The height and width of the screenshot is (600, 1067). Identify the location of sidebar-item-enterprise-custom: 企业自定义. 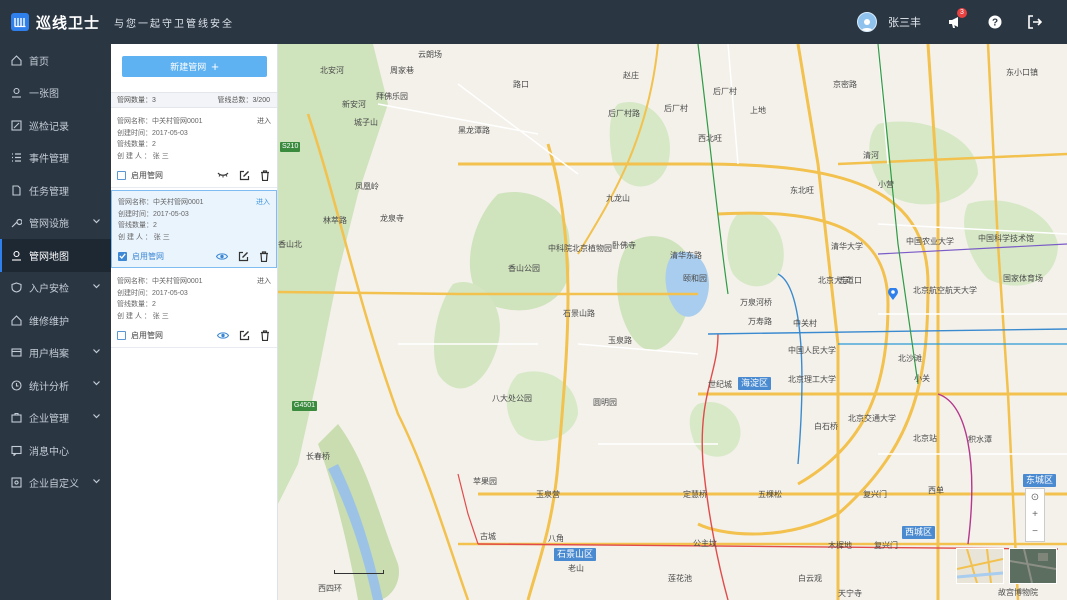
(55, 483).